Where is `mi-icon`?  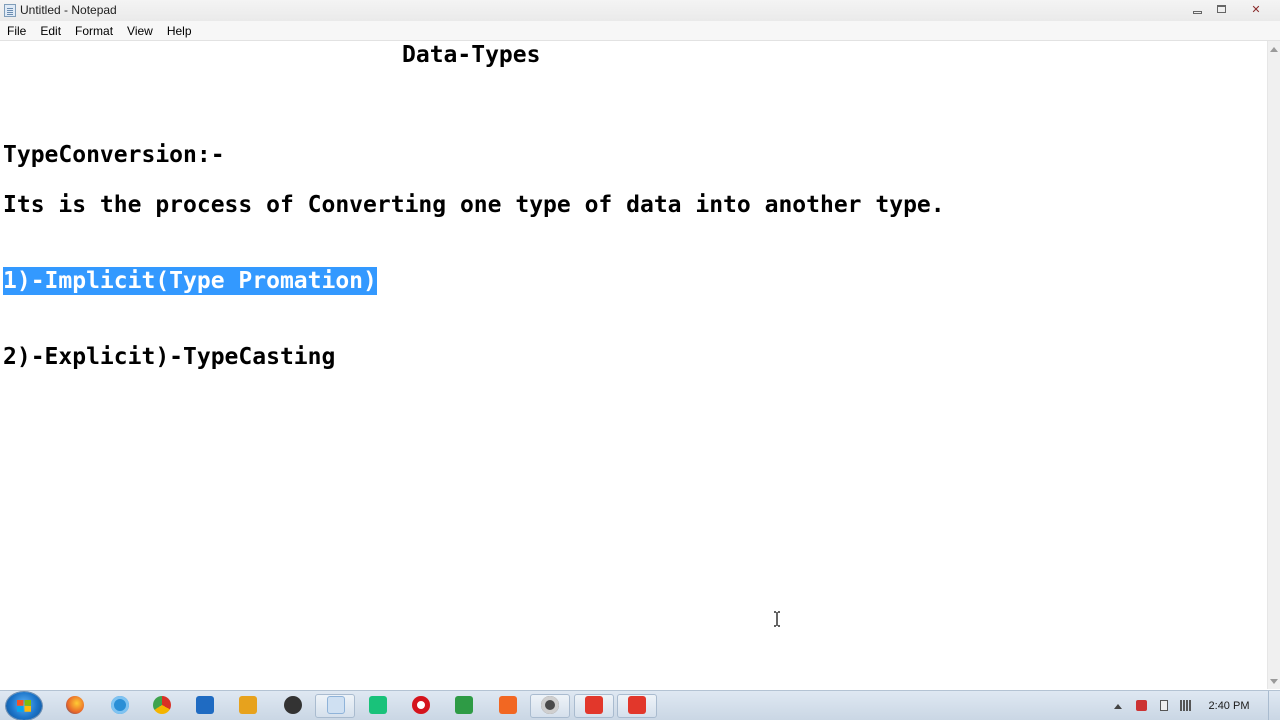 mi-icon is located at coordinates (508, 705).